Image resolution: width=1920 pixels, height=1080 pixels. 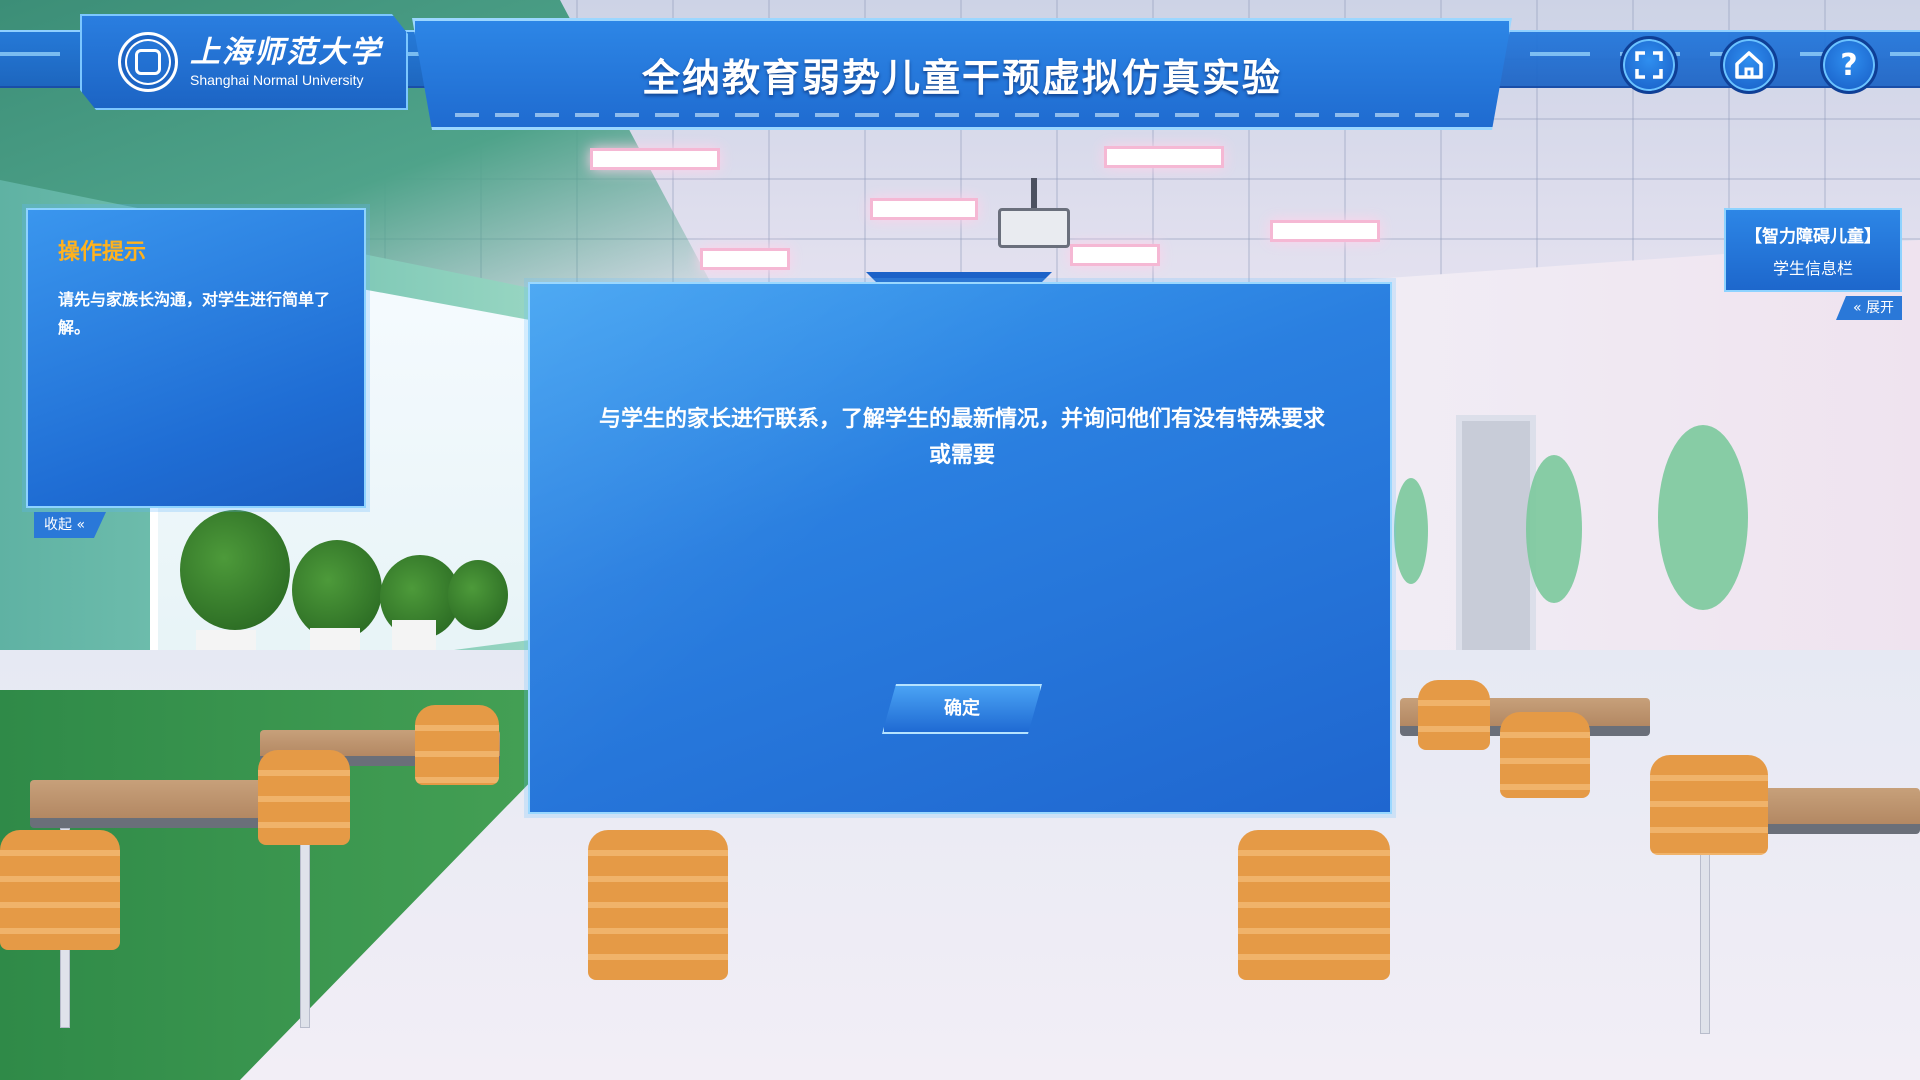 What do you see at coordinates (962, 709) in the screenshot?
I see `confirm-button: 确定` at bounding box center [962, 709].